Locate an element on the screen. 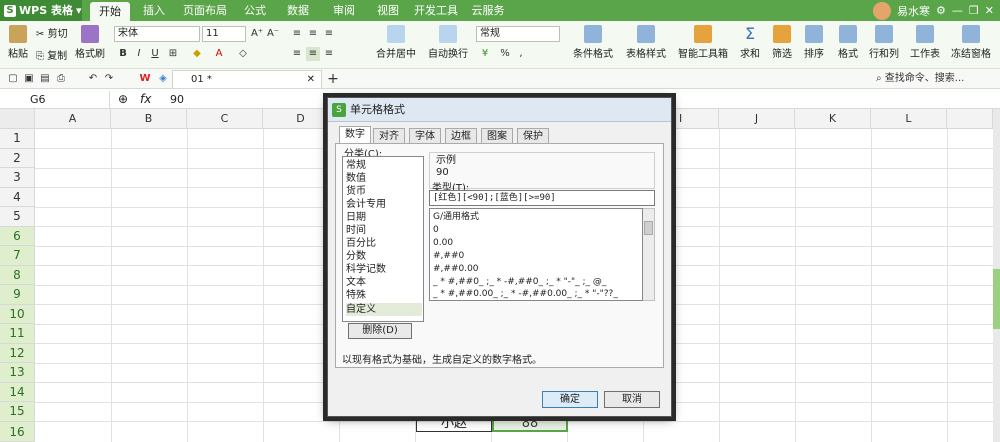  new-tab-icon: + is located at coordinates (333, 79).